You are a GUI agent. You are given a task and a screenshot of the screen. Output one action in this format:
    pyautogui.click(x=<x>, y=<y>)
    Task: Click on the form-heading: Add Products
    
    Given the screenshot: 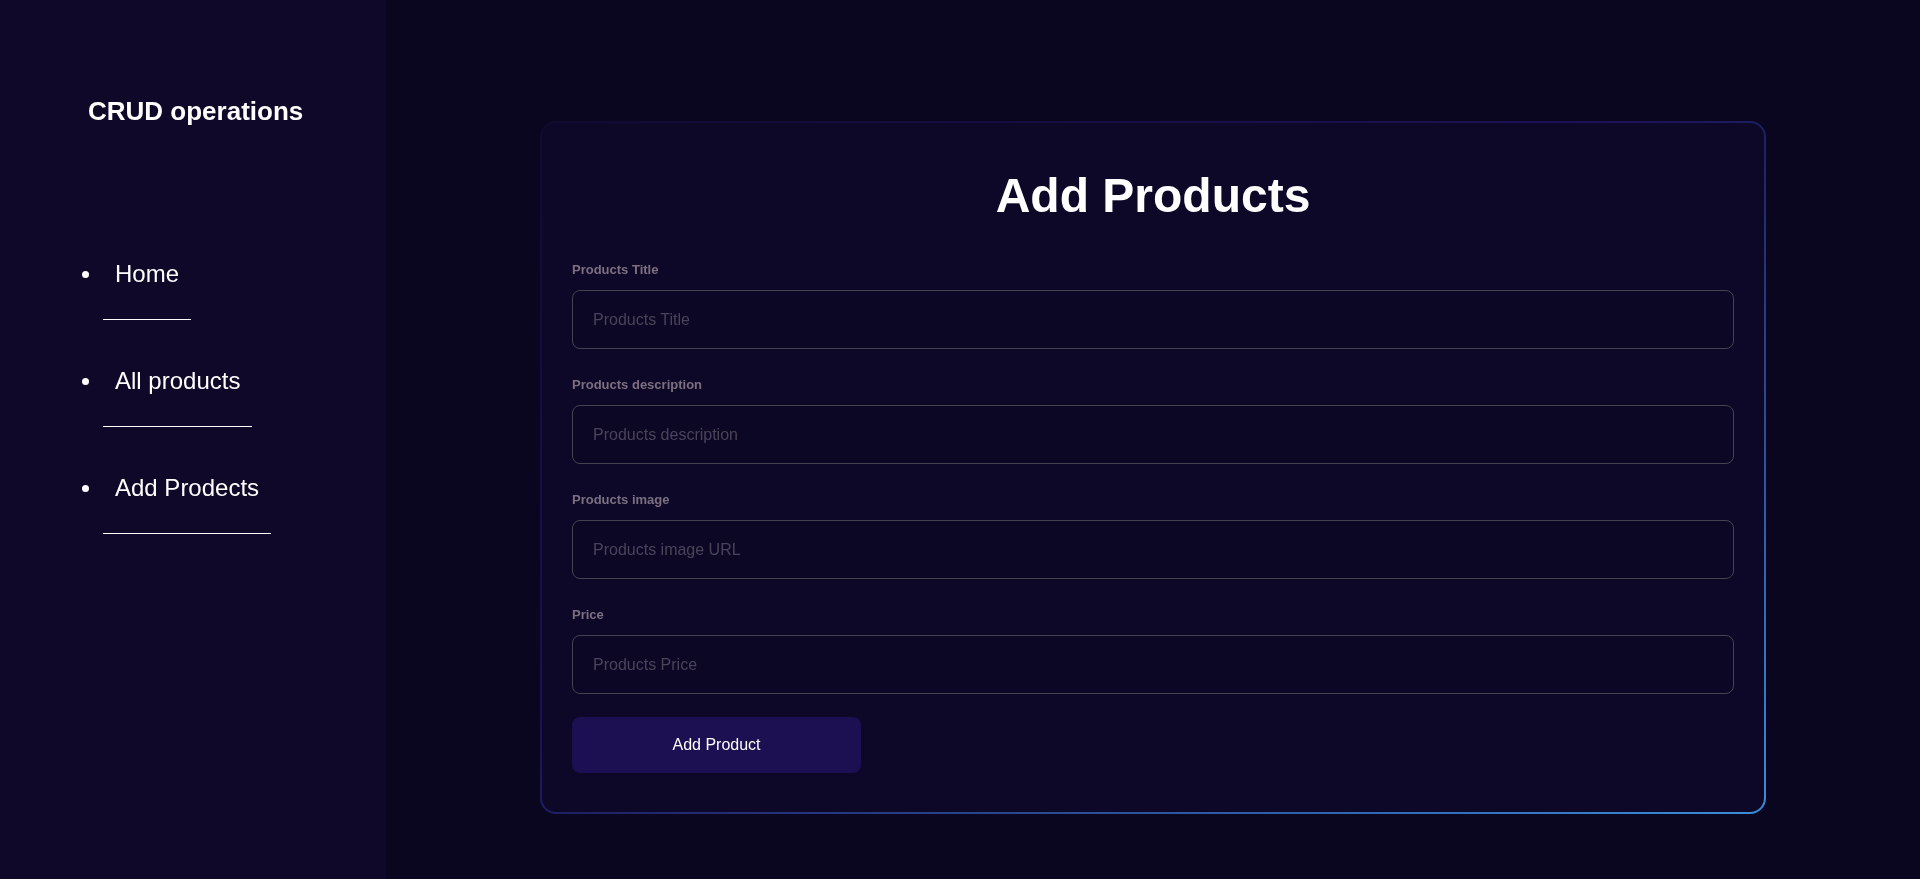 What is the action you would take?
    pyautogui.click(x=1153, y=196)
    